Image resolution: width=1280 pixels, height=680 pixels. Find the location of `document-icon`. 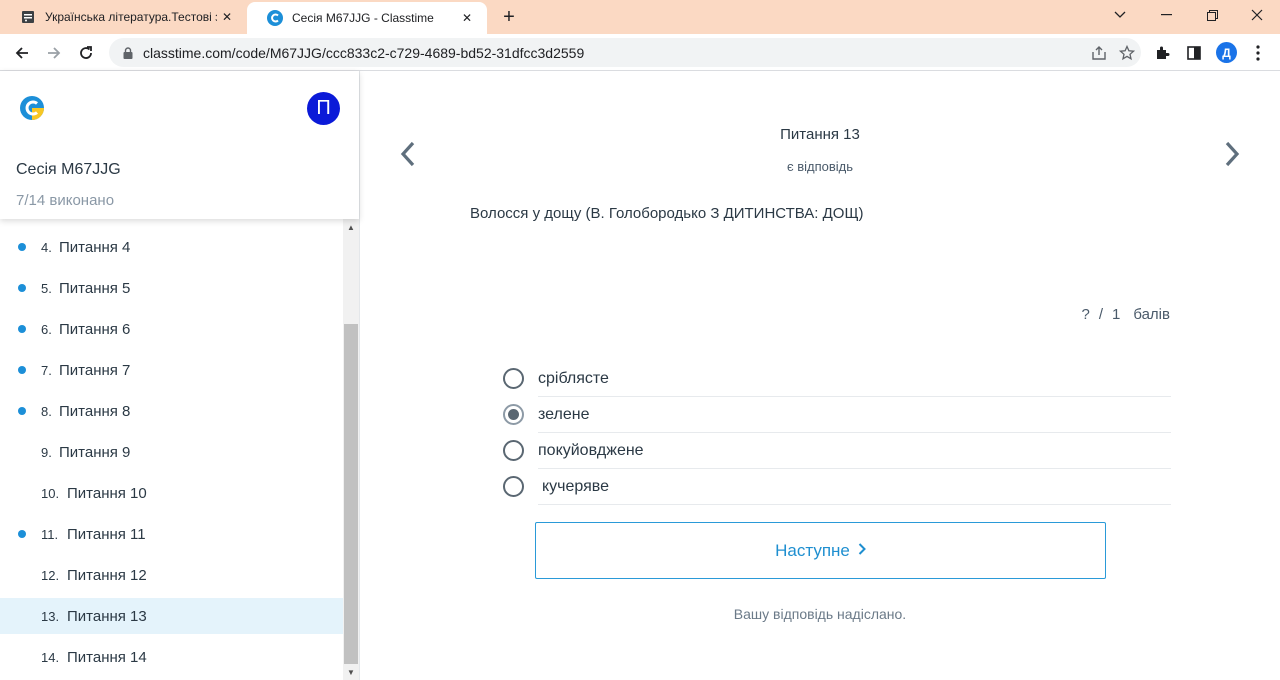

document-icon is located at coordinates (28, 17).